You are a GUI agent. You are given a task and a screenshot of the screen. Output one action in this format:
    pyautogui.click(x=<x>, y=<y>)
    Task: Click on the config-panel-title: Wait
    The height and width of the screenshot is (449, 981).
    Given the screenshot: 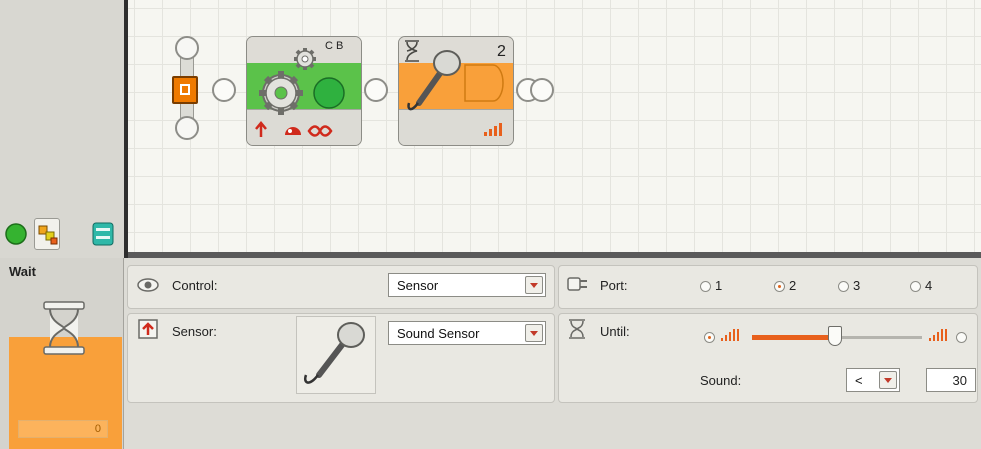 What is the action you would take?
    pyautogui.click(x=22, y=271)
    